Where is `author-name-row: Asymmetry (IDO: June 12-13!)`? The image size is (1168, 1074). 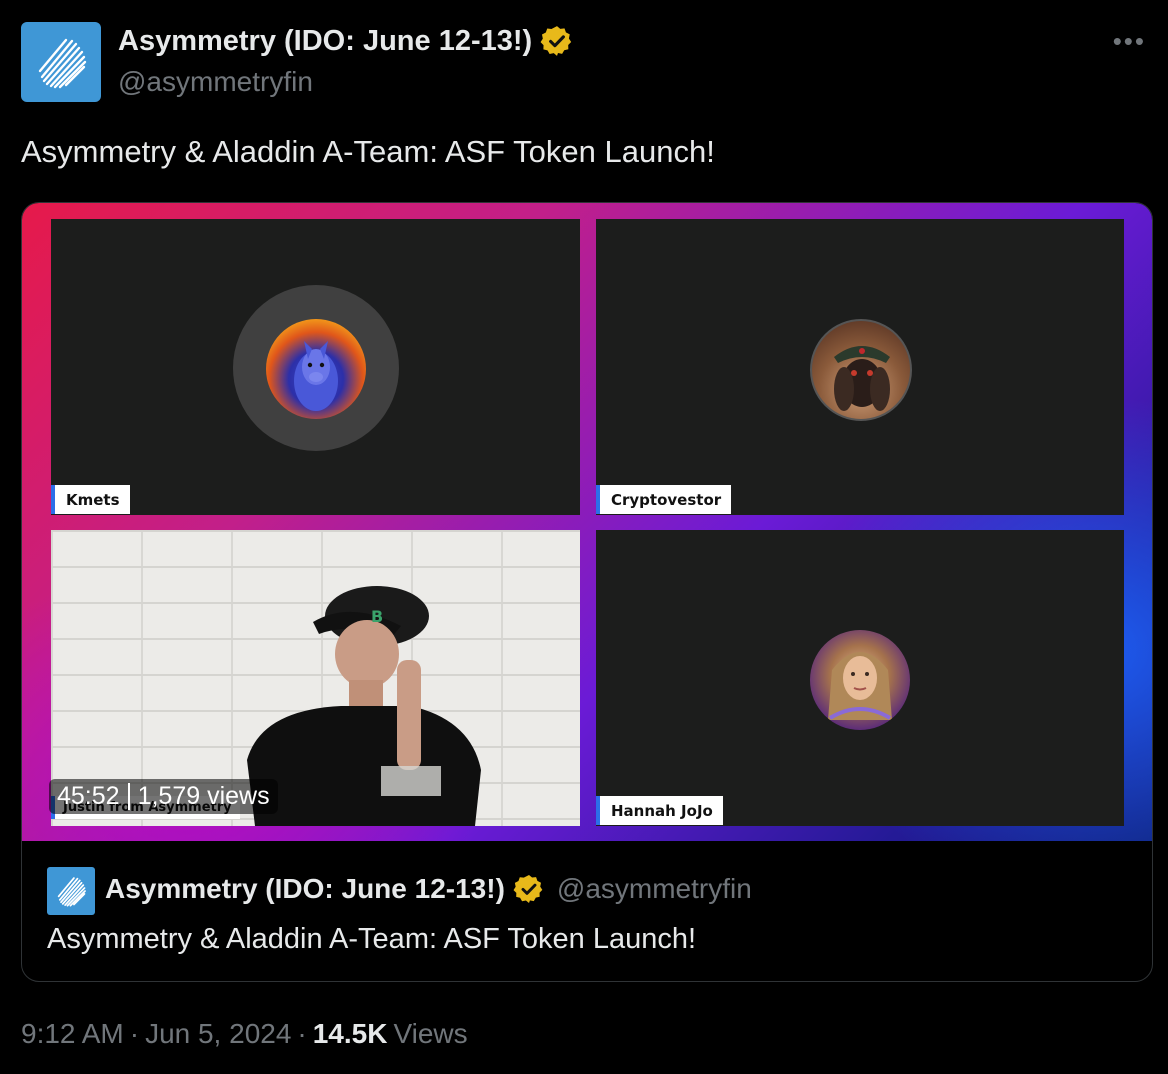
author-name-row: Asymmetry (IDO: June 12-13!) is located at coordinates (346, 41).